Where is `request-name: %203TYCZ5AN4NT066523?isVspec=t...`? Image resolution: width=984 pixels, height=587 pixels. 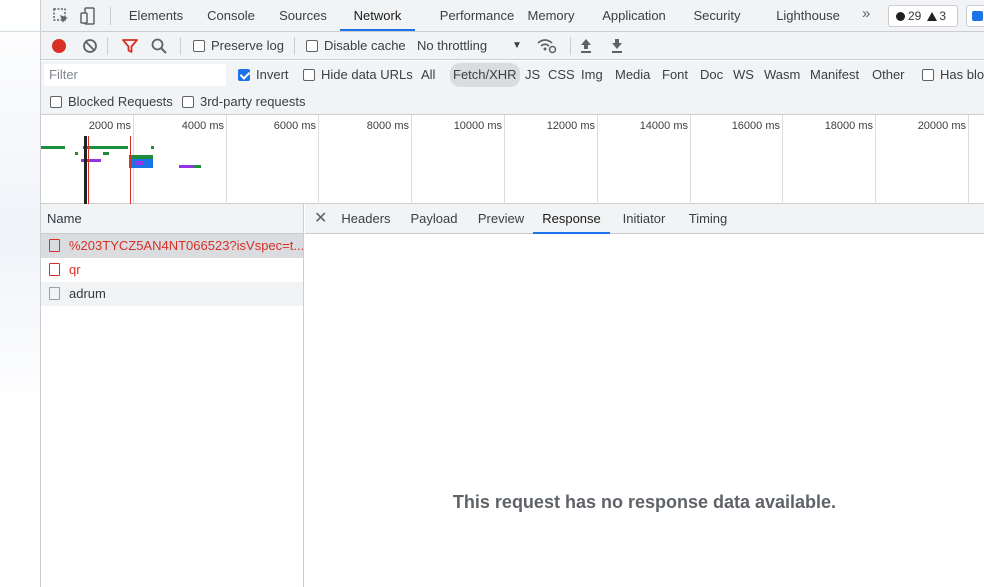
request-name: %203TYCZ5AN4NT066523?isVspec=t... is located at coordinates (186, 245).